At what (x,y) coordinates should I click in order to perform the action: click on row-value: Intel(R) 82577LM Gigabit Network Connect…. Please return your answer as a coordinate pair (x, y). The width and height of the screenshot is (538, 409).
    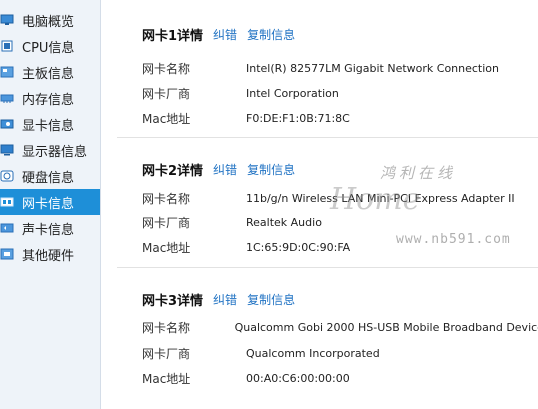
    Looking at the image, I should click on (372, 68).